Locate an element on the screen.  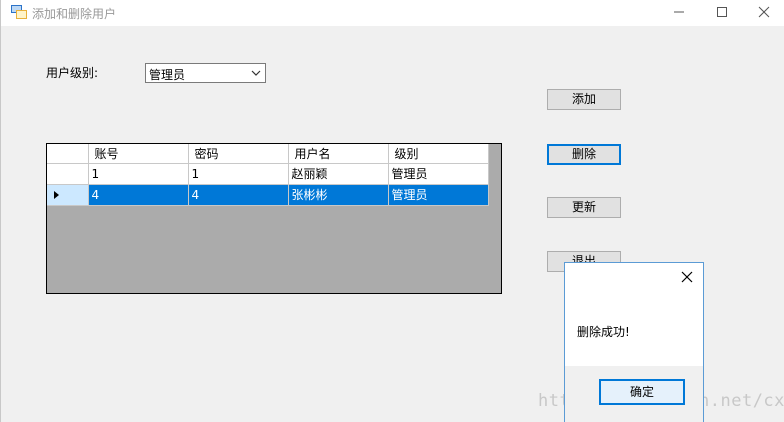
corner-cell is located at coordinates (68, 154).